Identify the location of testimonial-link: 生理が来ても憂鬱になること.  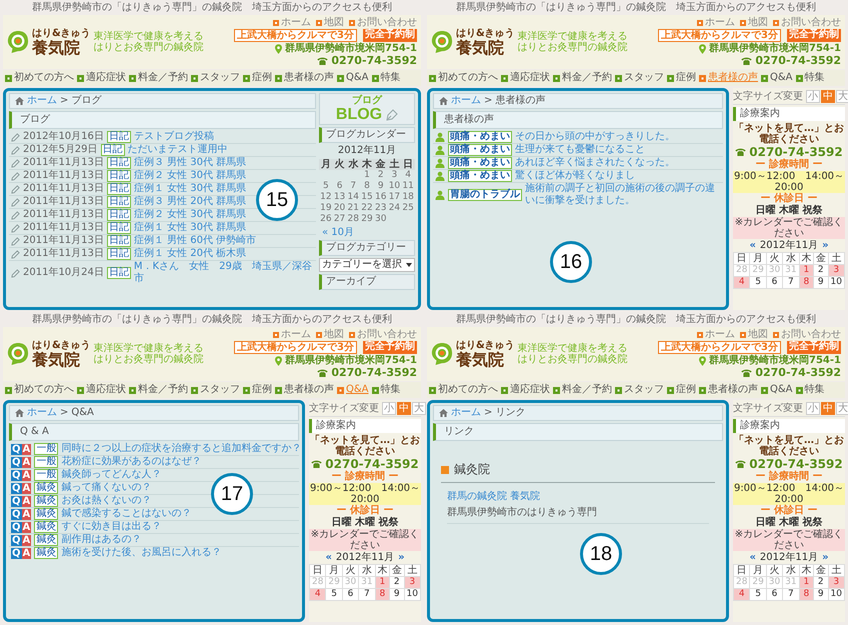
(580, 150).